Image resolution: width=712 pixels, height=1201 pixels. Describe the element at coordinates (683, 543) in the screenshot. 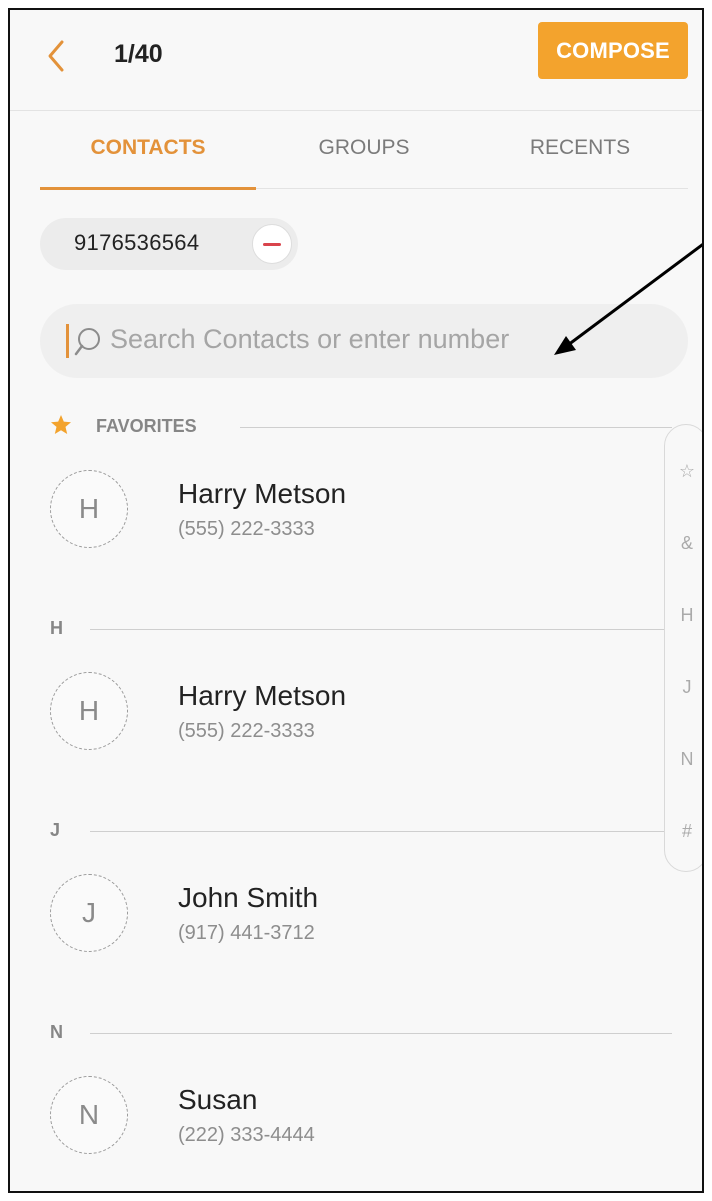

I see `index-symbol: &` at that location.